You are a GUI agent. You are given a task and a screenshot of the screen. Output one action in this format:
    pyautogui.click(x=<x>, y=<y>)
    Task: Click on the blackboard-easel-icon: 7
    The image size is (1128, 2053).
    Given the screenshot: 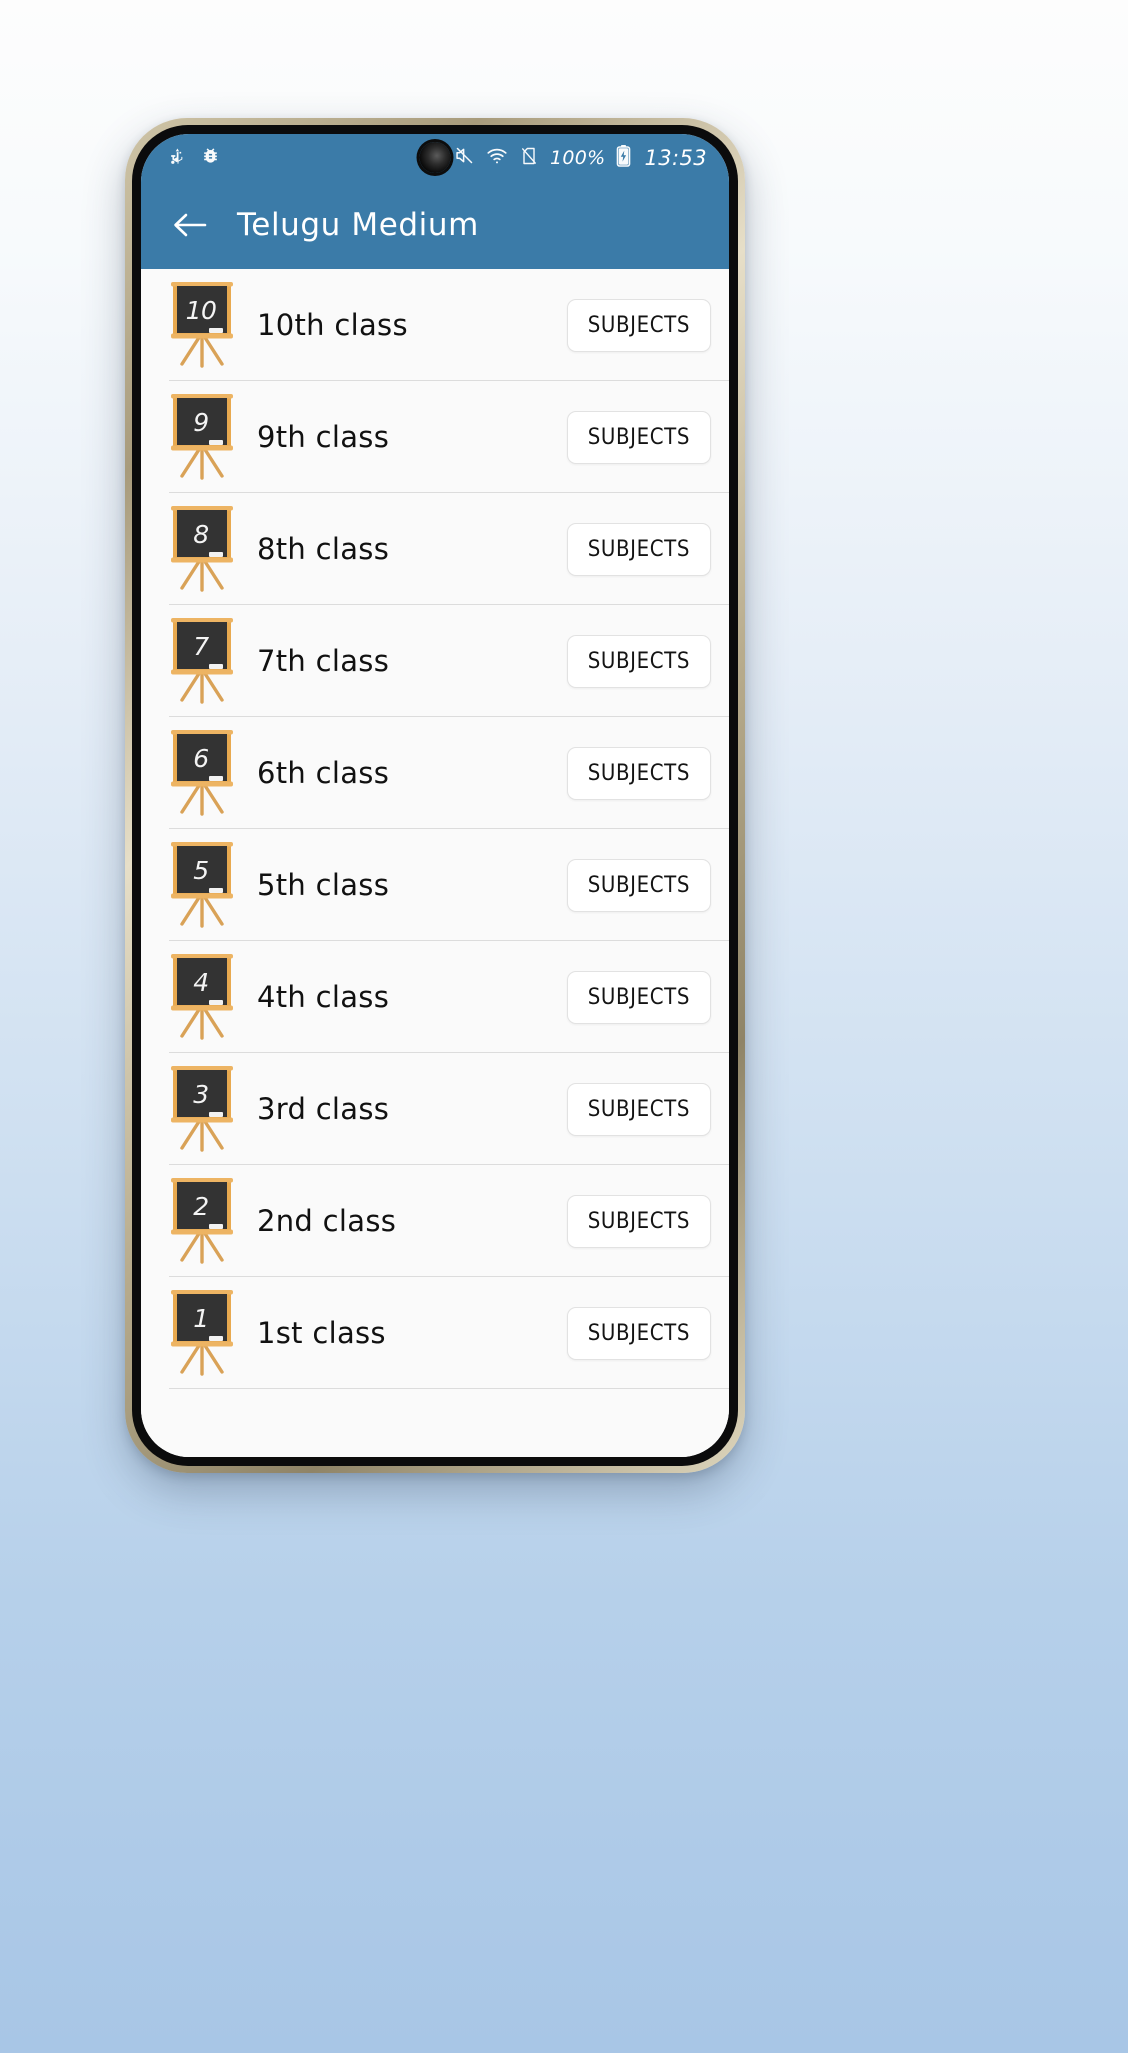 What is the action you would take?
    pyautogui.click(x=202, y=661)
    